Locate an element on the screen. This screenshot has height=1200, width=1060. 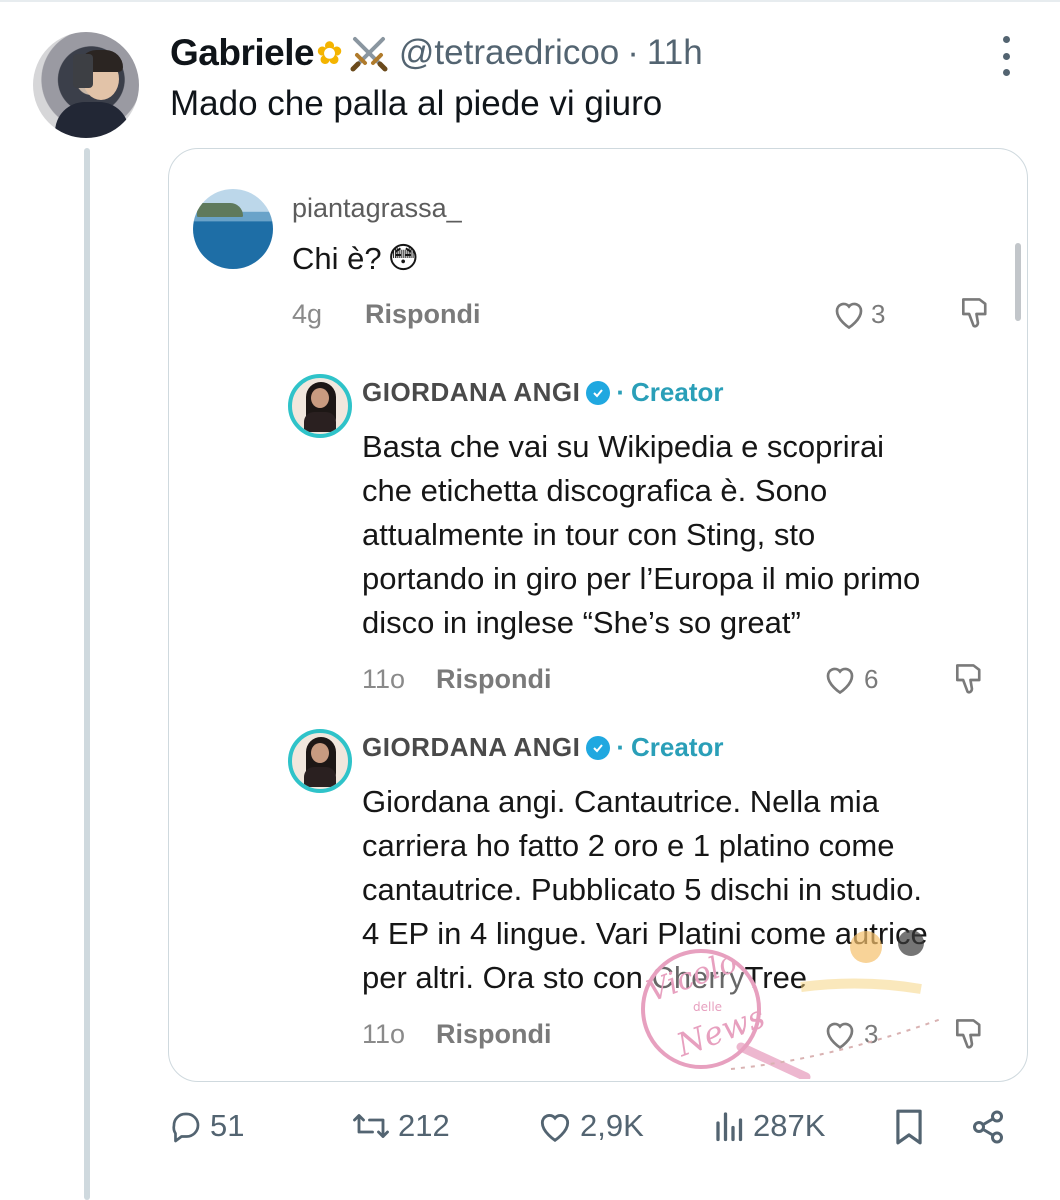
share-action is located at coordinates (988, 1127).